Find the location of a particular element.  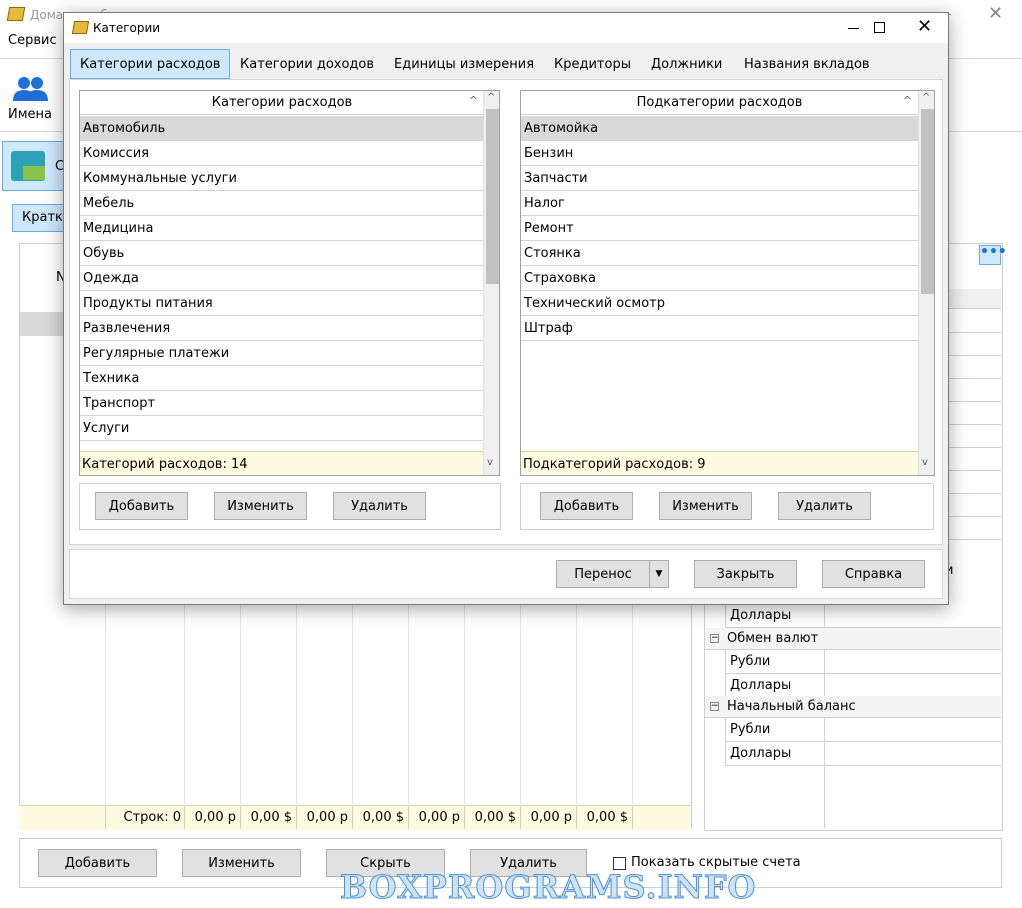

tab-units: Единицы измерения is located at coordinates (464, 64).